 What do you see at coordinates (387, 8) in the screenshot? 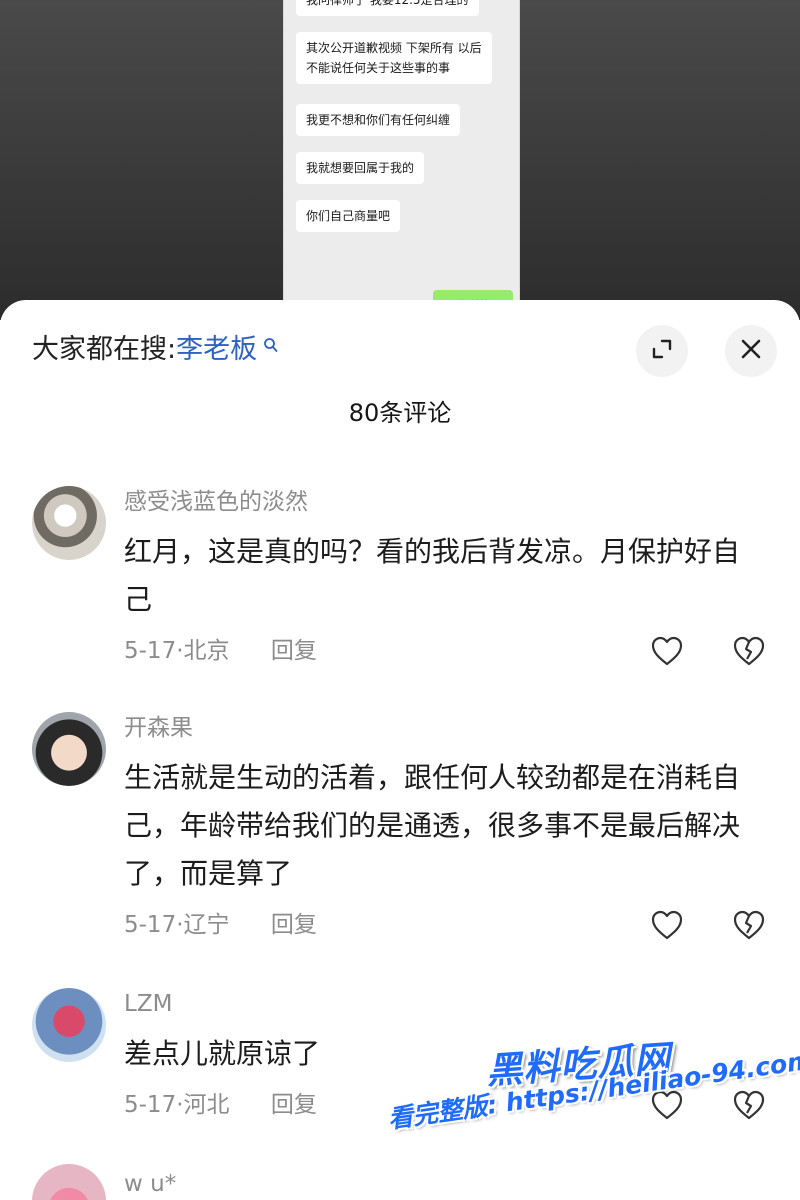
I see `chat-bubble: 我问律师了 我要12.5是合理的` at bounding box center [387, 8].